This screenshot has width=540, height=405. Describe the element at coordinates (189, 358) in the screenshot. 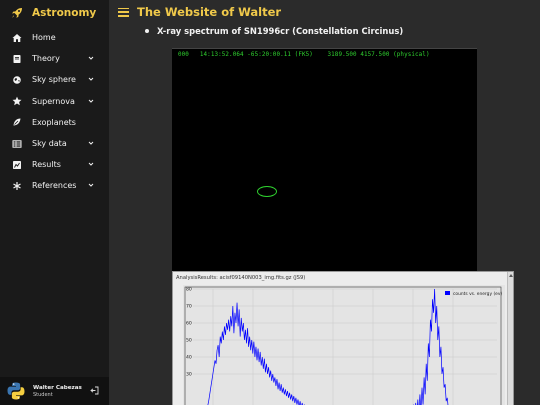

I see `y-tick-label: 40` at that location.